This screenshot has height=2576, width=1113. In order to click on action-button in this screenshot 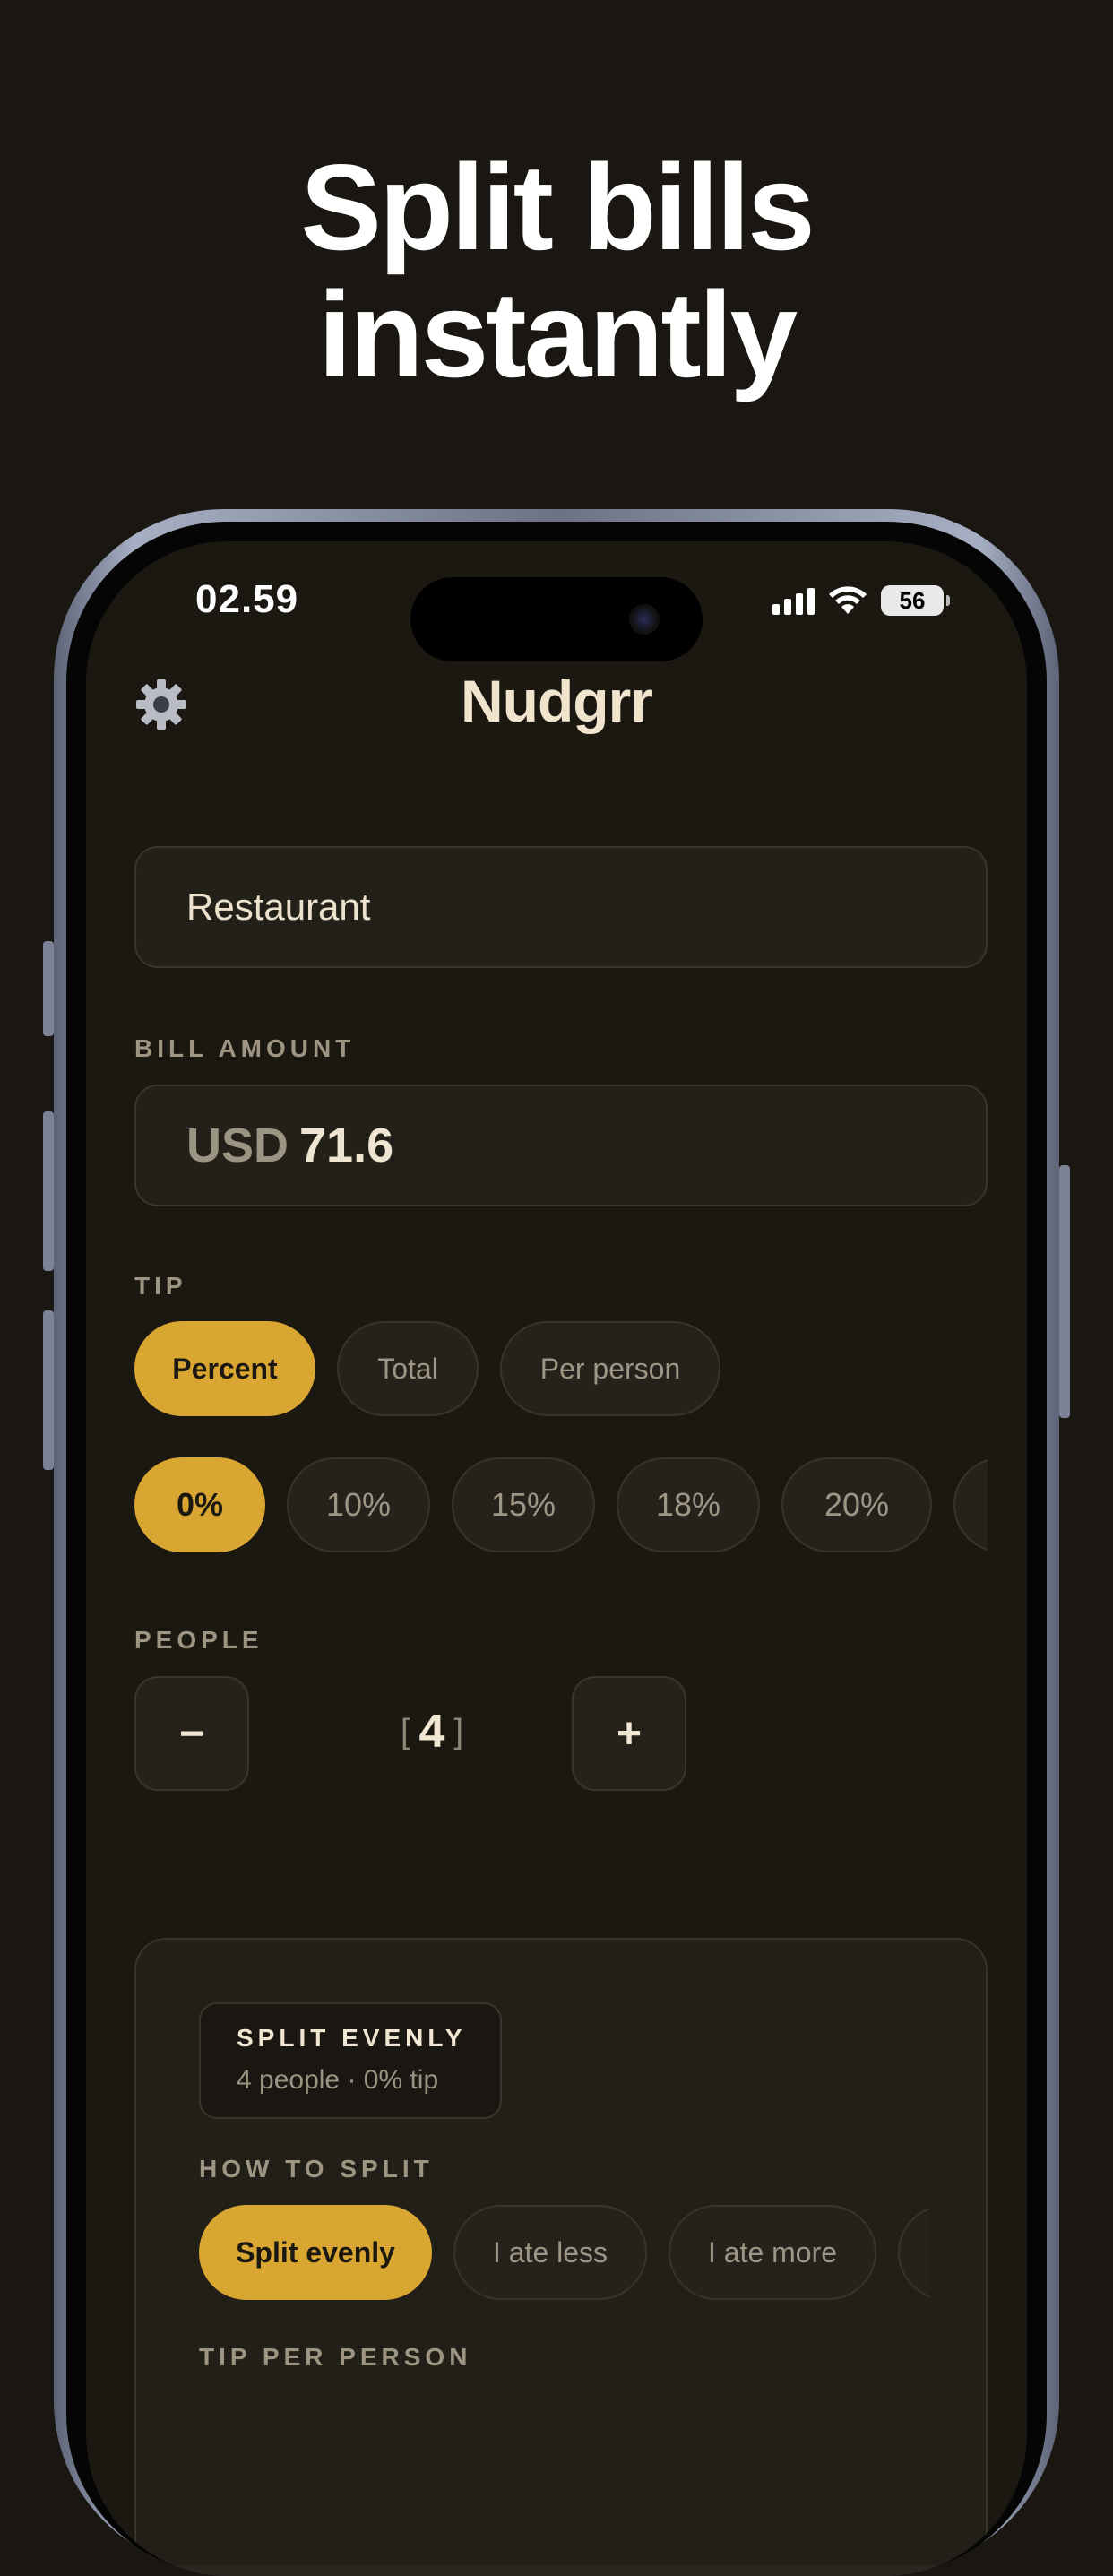, I will do `click(48, 988)`.